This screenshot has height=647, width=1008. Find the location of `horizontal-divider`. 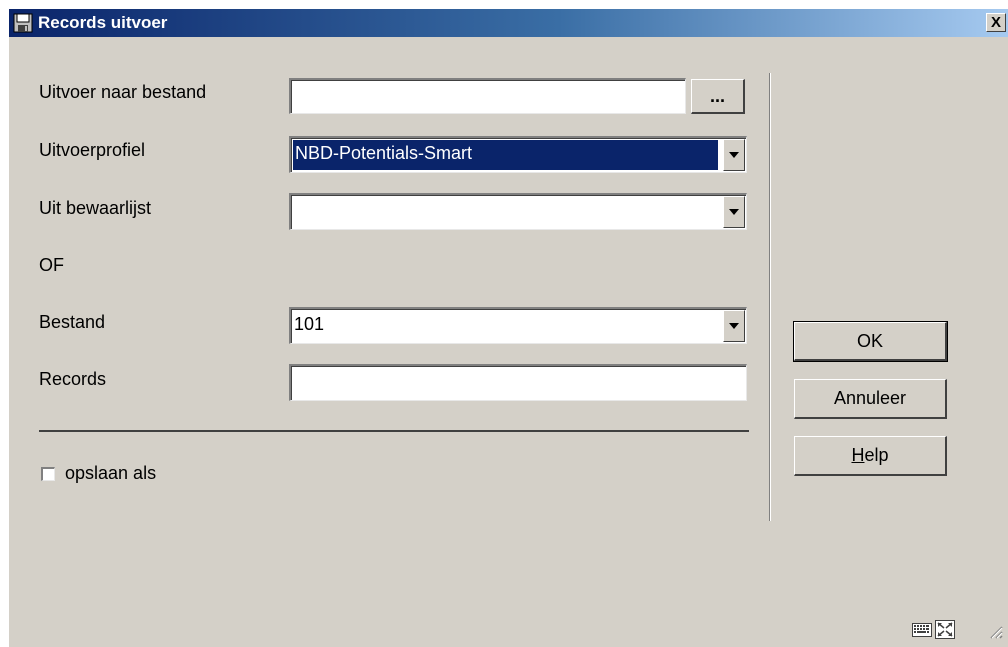

horizontal-divider is located at coordinates (394, 431).